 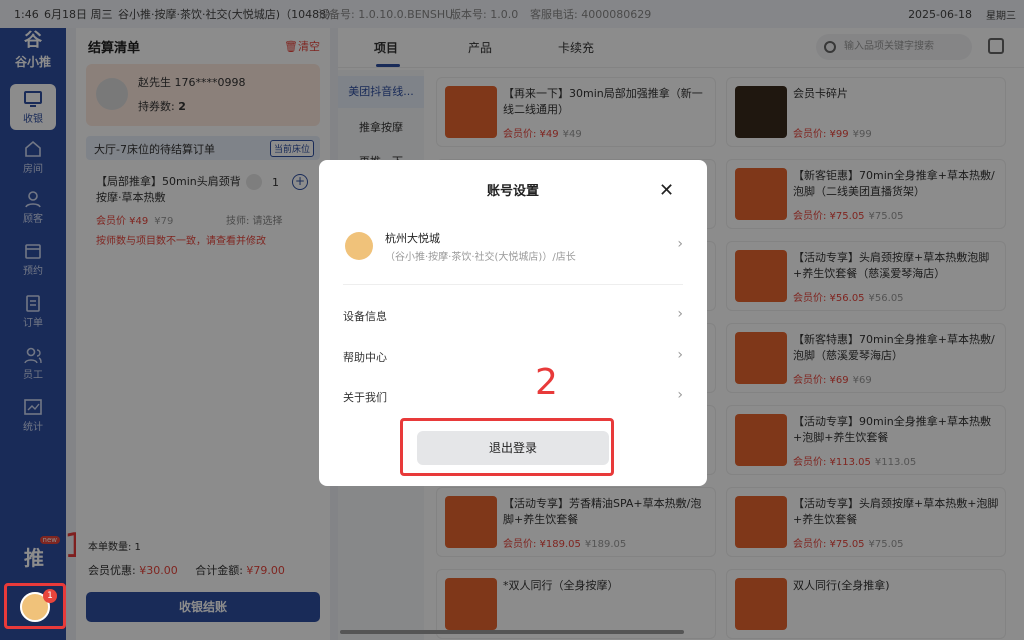 I want to click on store-avatar, so click(x=359, y=246).